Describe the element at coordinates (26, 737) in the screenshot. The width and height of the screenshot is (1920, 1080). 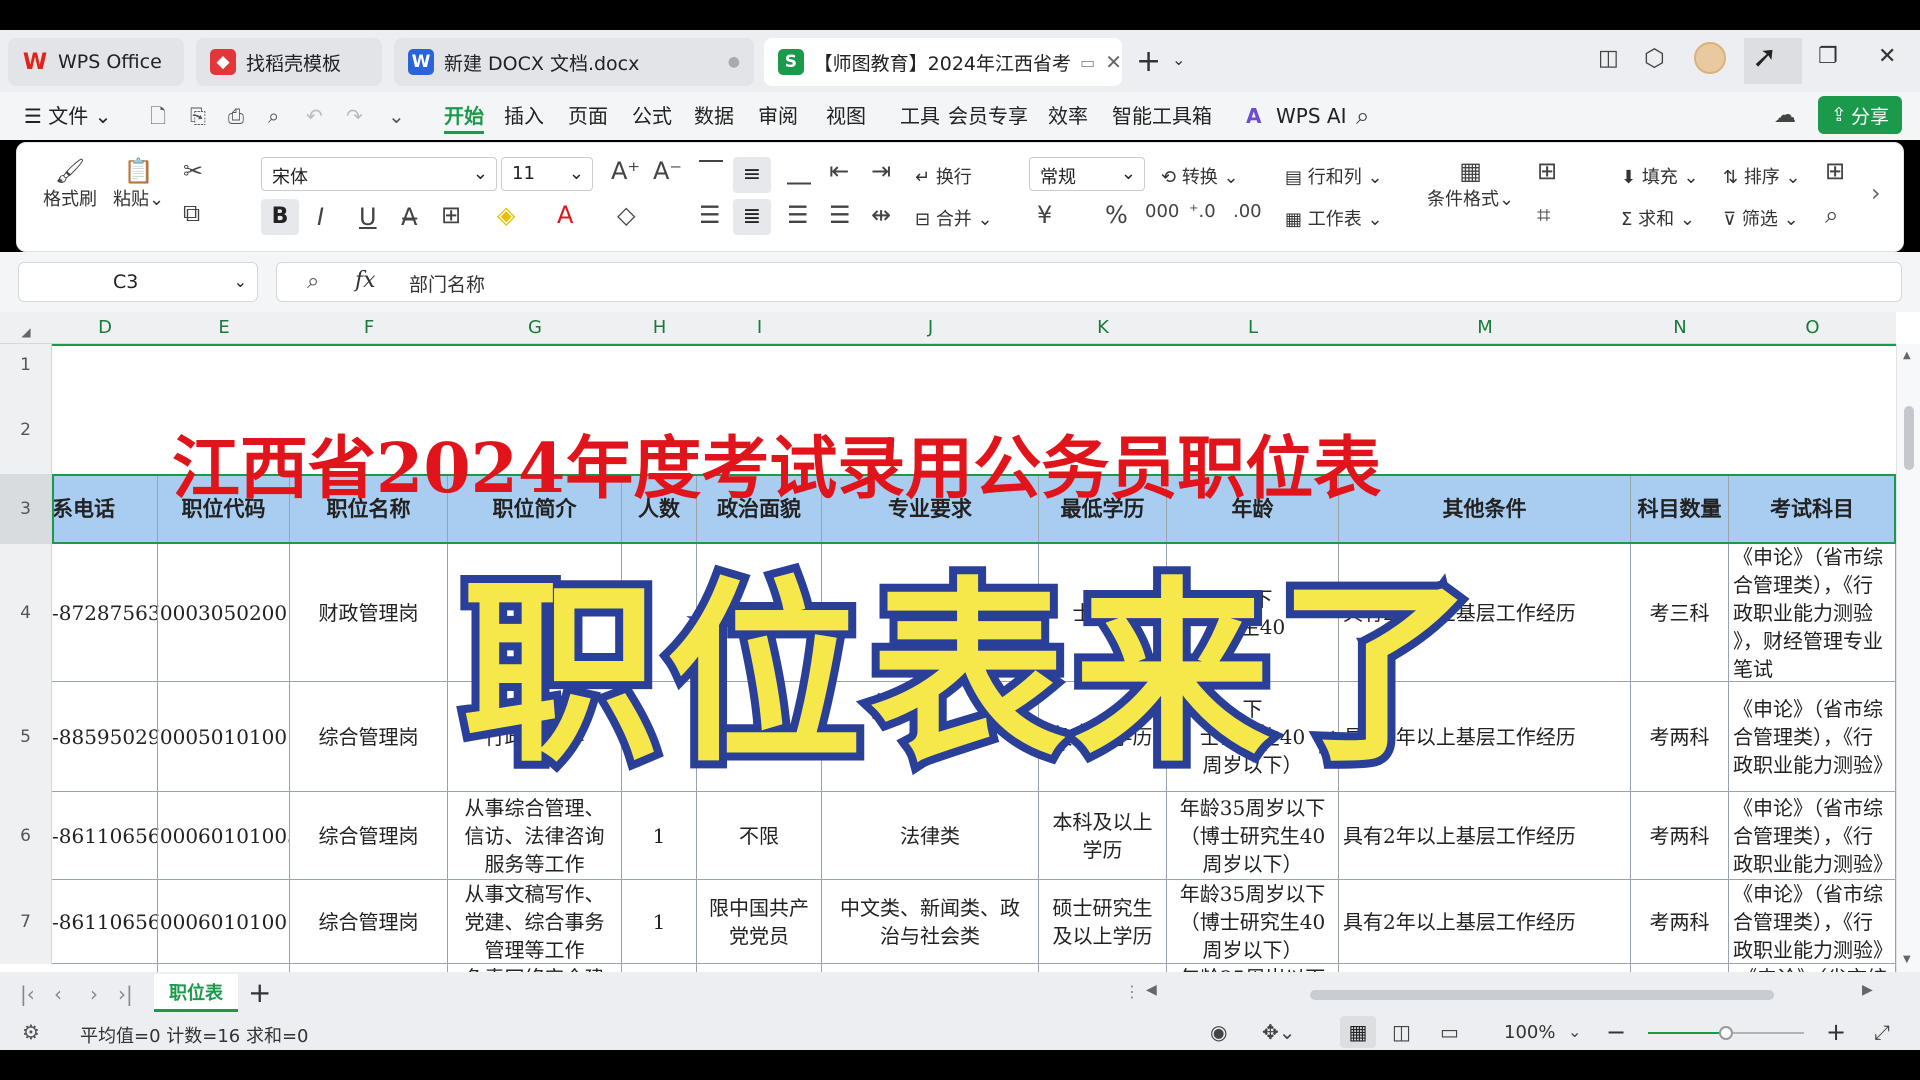
I see `row-header: 5` at that location.